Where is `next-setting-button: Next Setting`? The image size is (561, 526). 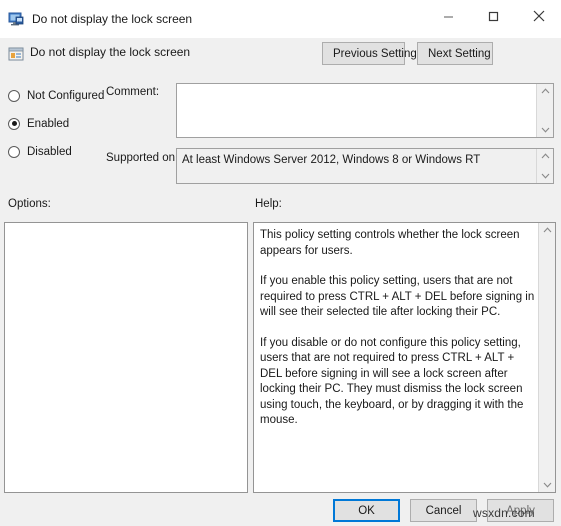 next-setting-button: Next Setting is located at coordinates (455, 53).